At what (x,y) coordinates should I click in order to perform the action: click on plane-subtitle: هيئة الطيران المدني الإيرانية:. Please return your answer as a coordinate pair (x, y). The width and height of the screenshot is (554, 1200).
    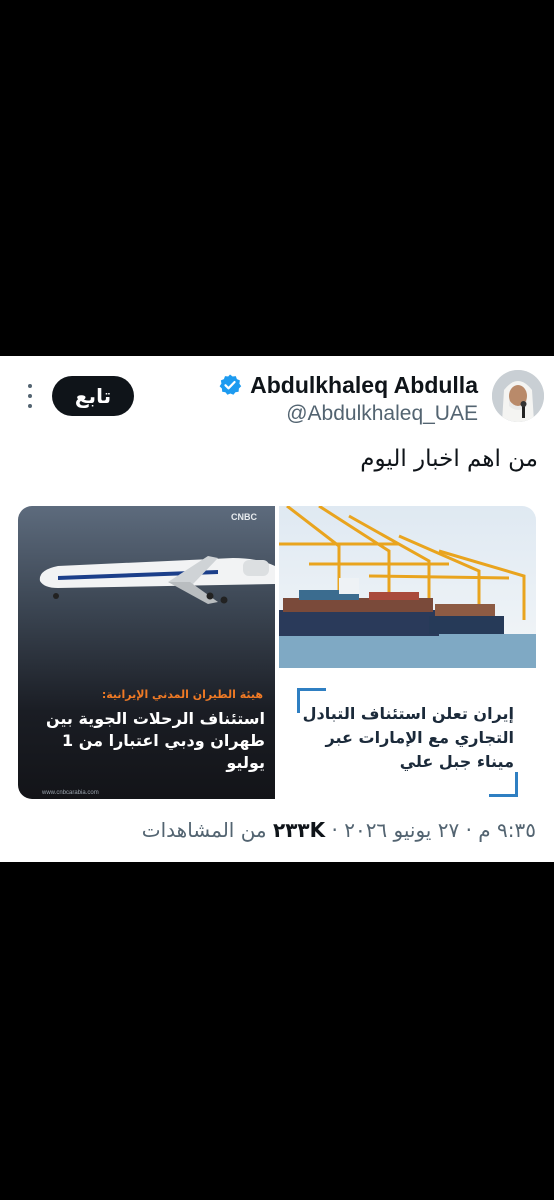
    Looking at the image, I should click on (182, 694).